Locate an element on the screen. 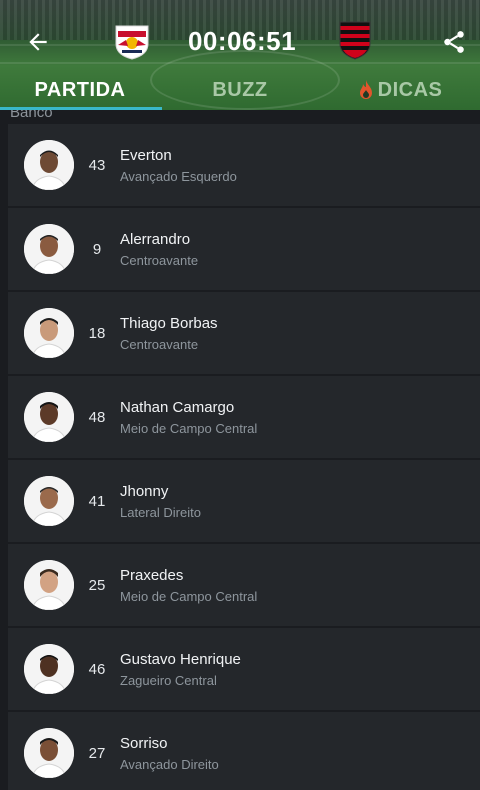  player-row: 43 Everton Avançado Esquerdo is located at coordinates (244, 165).